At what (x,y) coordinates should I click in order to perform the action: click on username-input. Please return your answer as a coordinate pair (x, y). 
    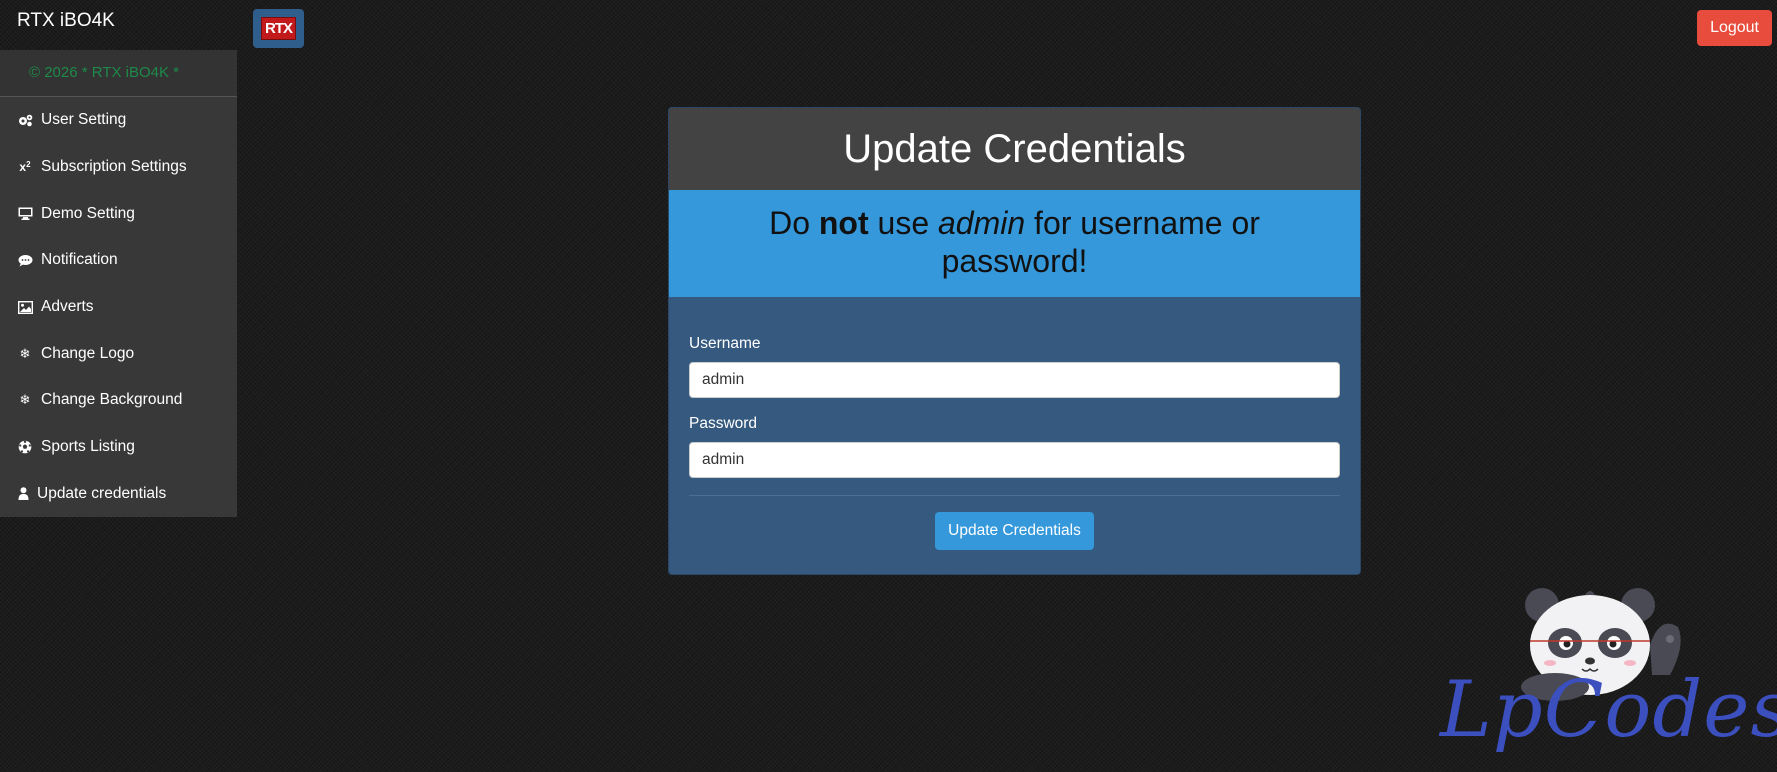
    Looking at the image, I should click on (1014, 380).